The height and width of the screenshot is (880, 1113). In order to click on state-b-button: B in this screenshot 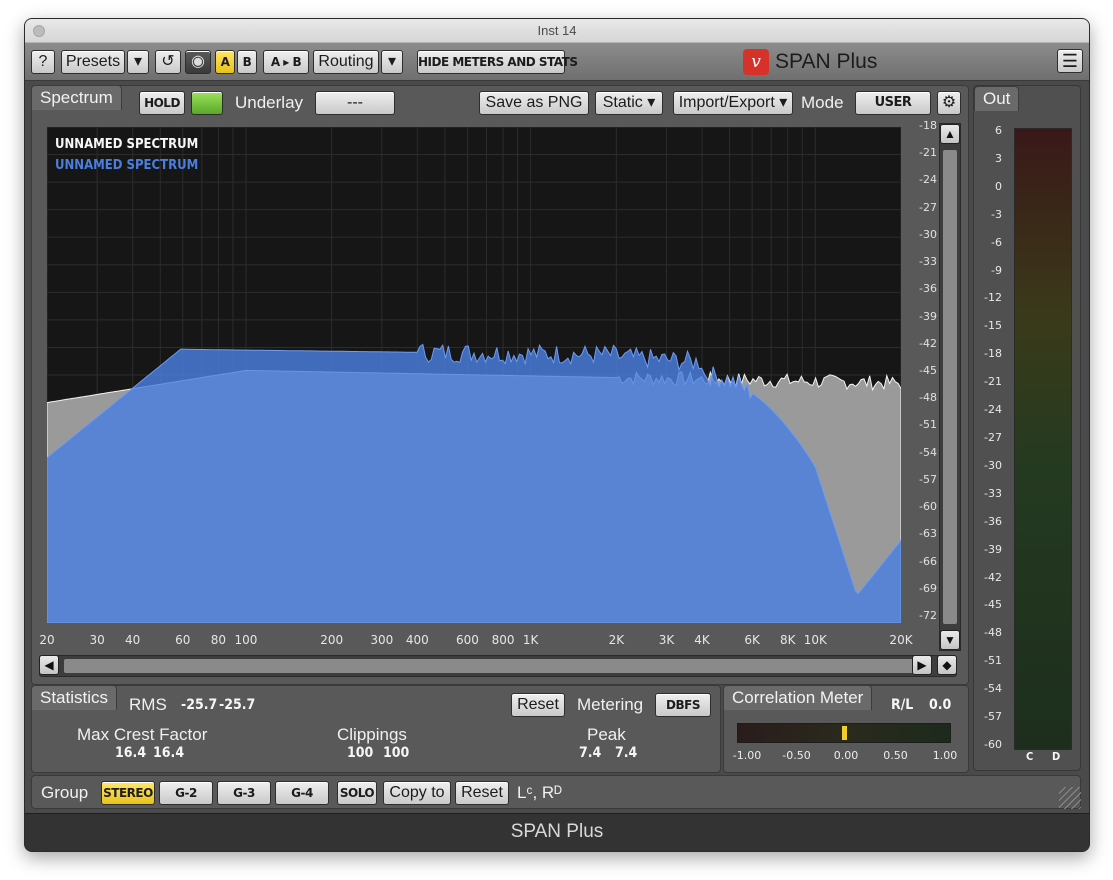, I will do `click(247, 62)`.